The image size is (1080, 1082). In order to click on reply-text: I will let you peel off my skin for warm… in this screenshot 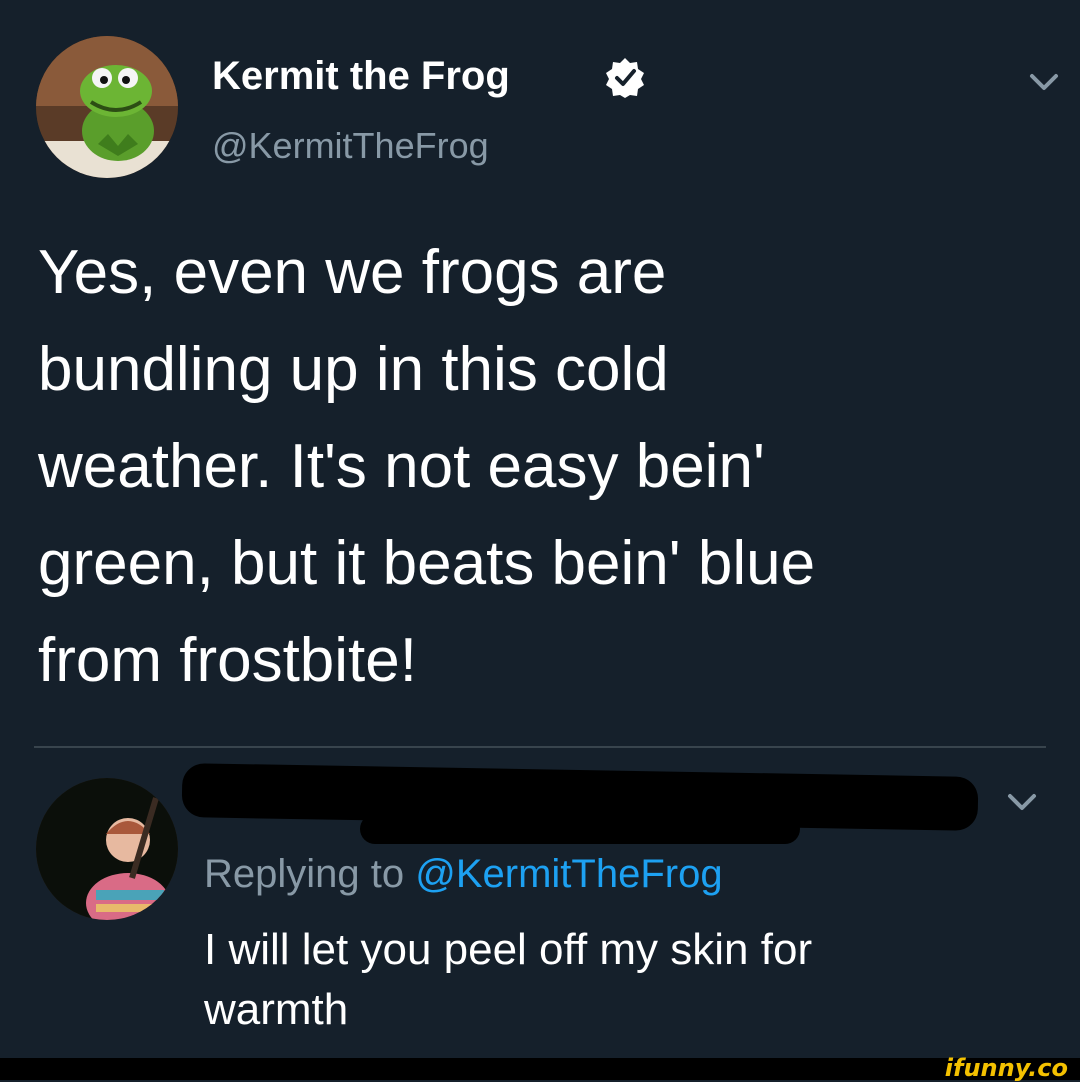, I will do `click(508, 979)`.